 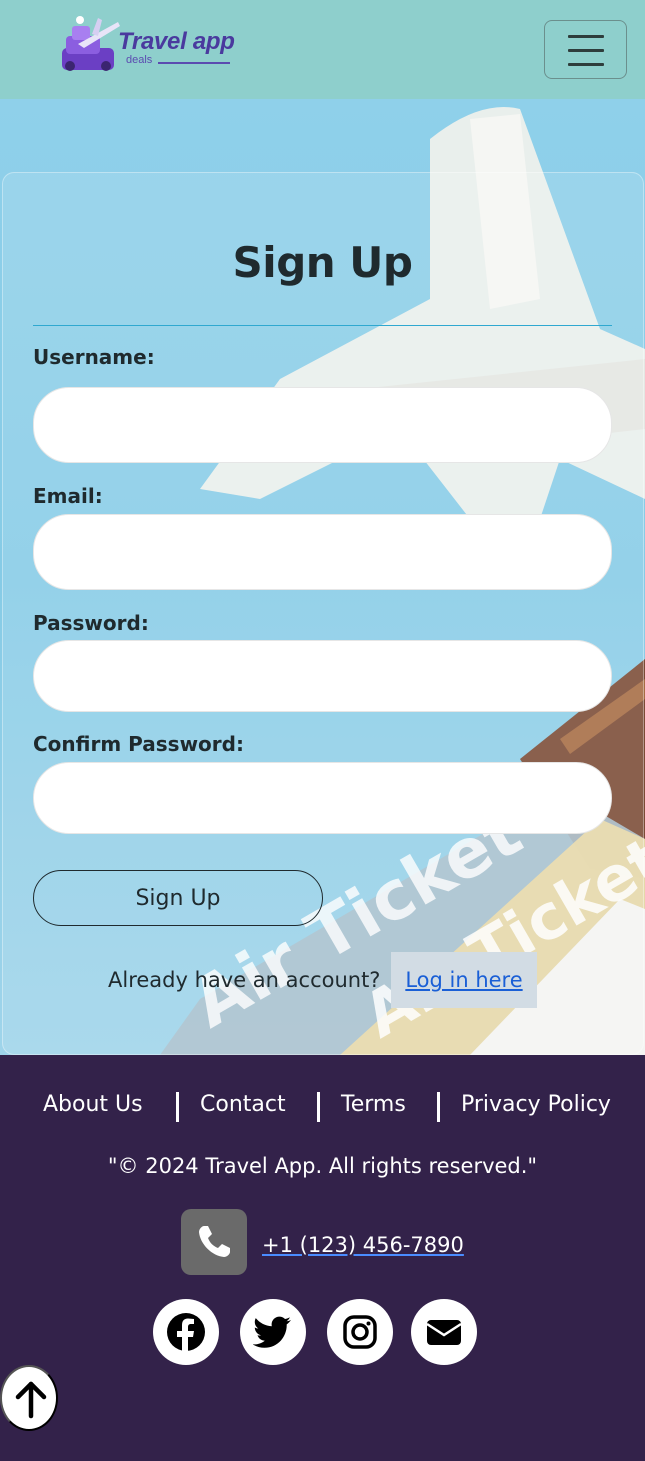 I want to click on page-title: Sign Up, so click(x=322, y=262).